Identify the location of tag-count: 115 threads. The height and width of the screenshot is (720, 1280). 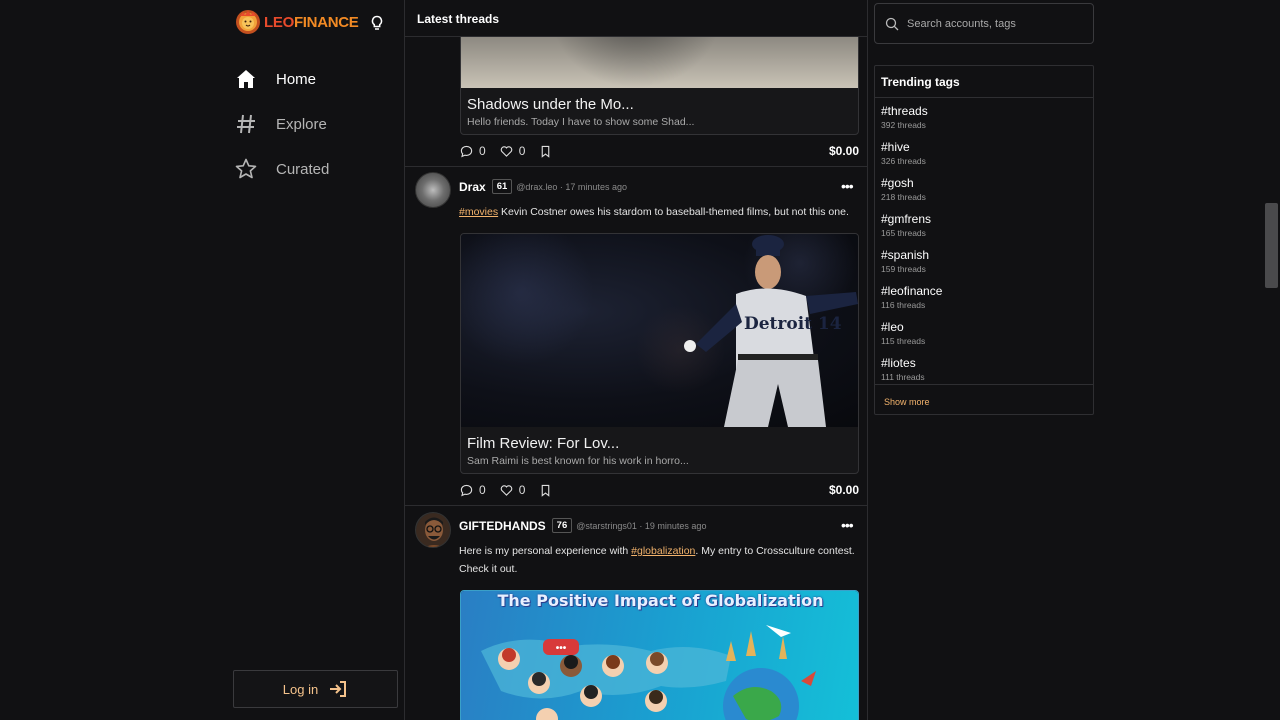
(903, 341).